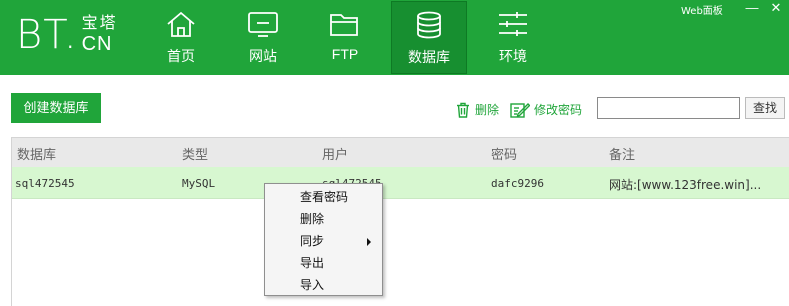 The image size is (789, 306). I want to click on delete-link: 删除, so click(477, 109).